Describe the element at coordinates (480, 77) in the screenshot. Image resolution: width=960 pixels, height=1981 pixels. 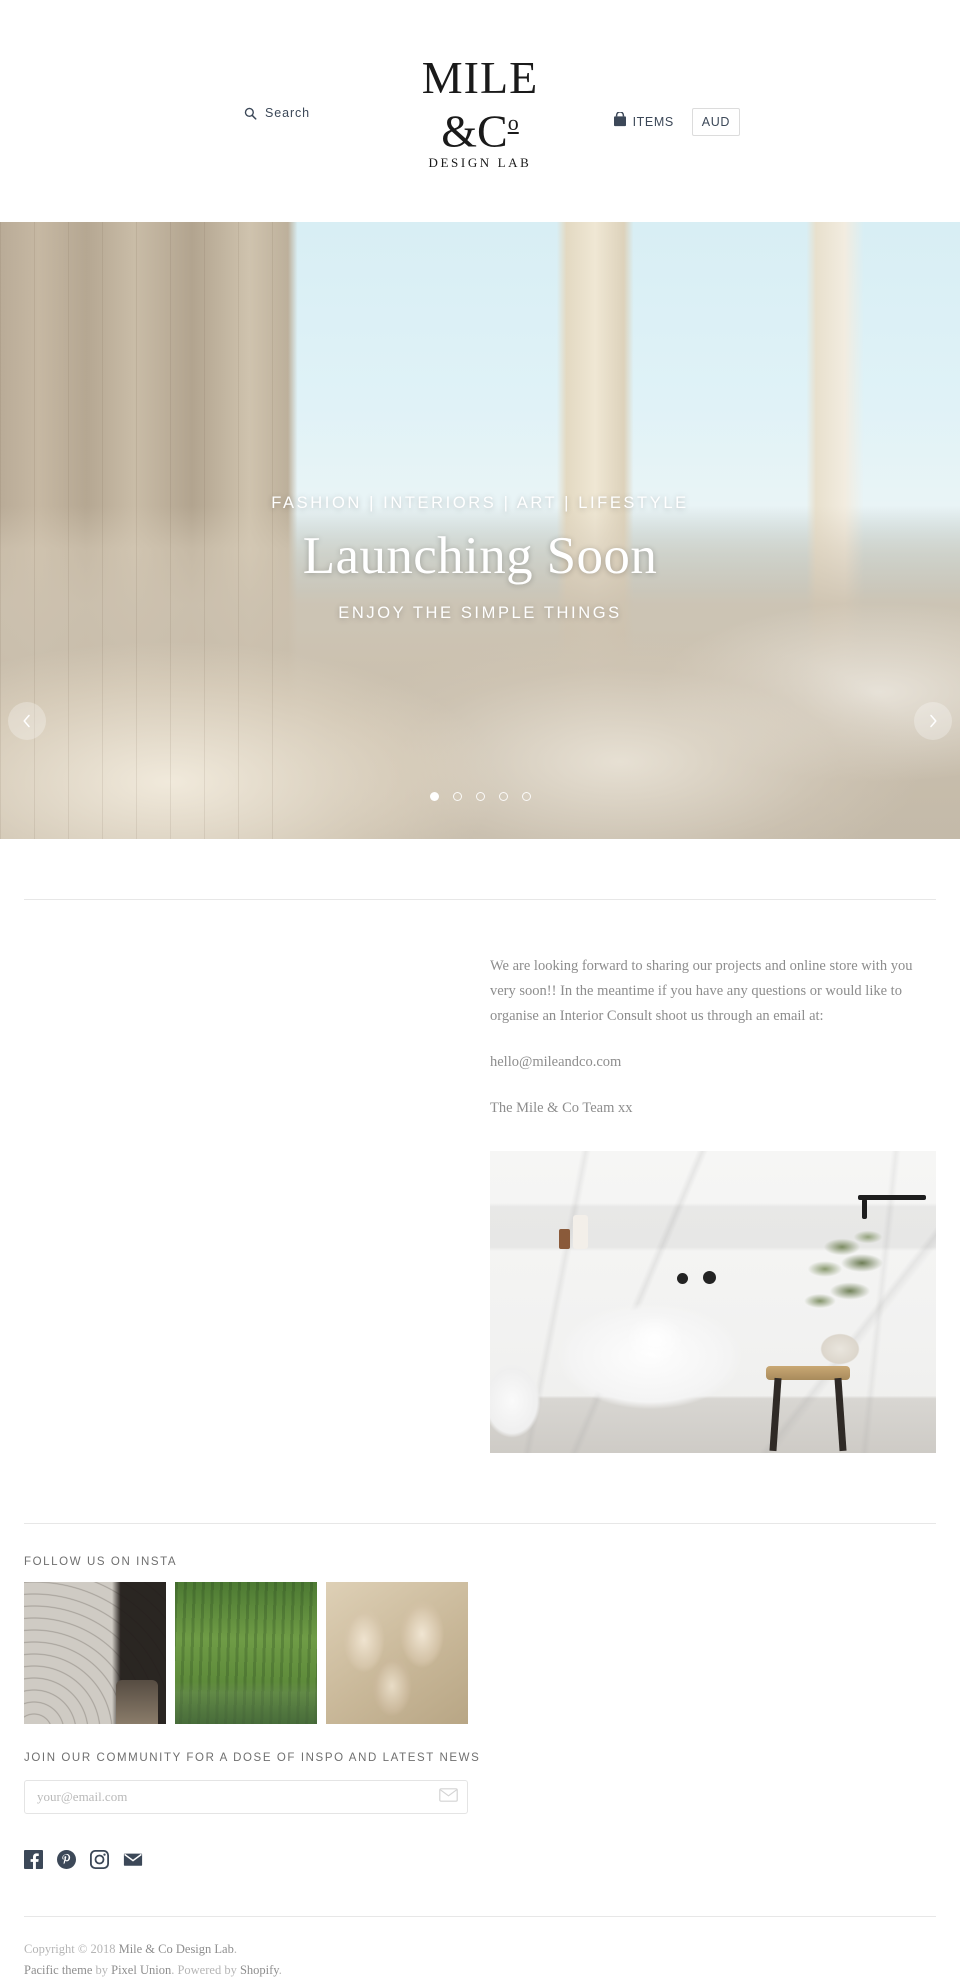
I see `logo-line-mile: MILE` at that location.